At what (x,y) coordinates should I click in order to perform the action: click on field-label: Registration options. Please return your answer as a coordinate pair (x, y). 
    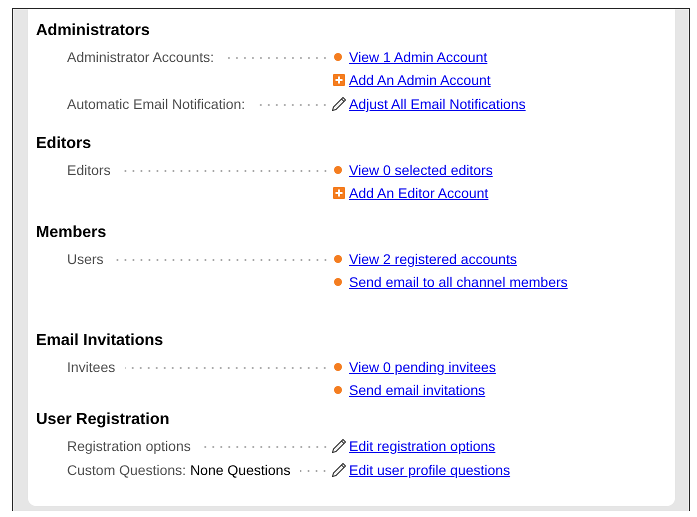
    Looking at the image, I should click on (129, 446).